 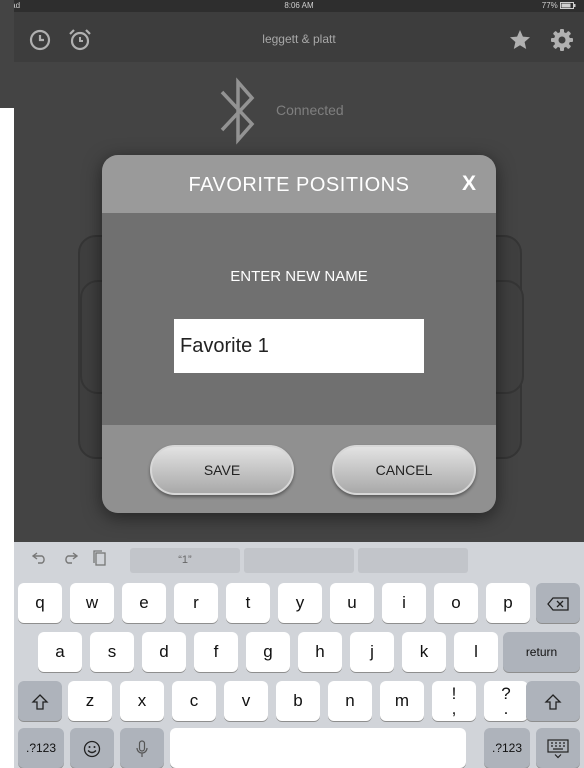 What do you see at coordinates (476, 652) in the screenshot?
I see `key-row2-8: l` at bounding box center [476, 652].